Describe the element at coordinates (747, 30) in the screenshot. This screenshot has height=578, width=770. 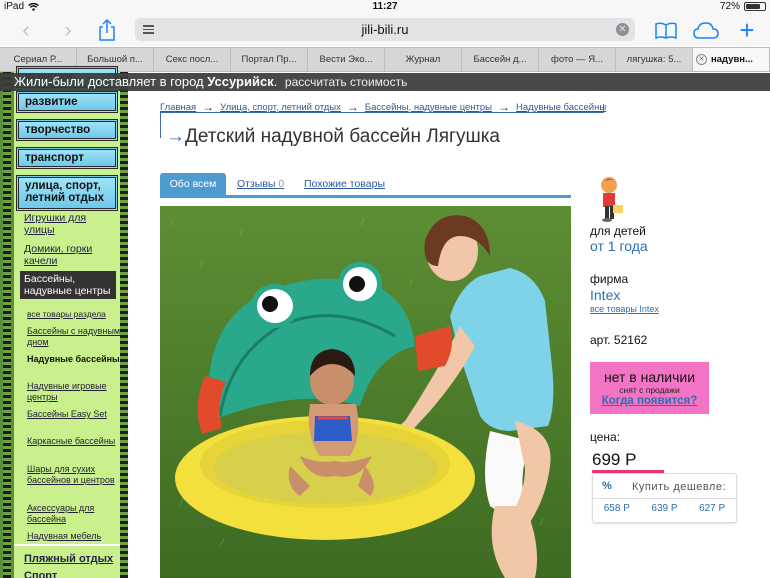
I see `new-tab-icon: +` at that location.